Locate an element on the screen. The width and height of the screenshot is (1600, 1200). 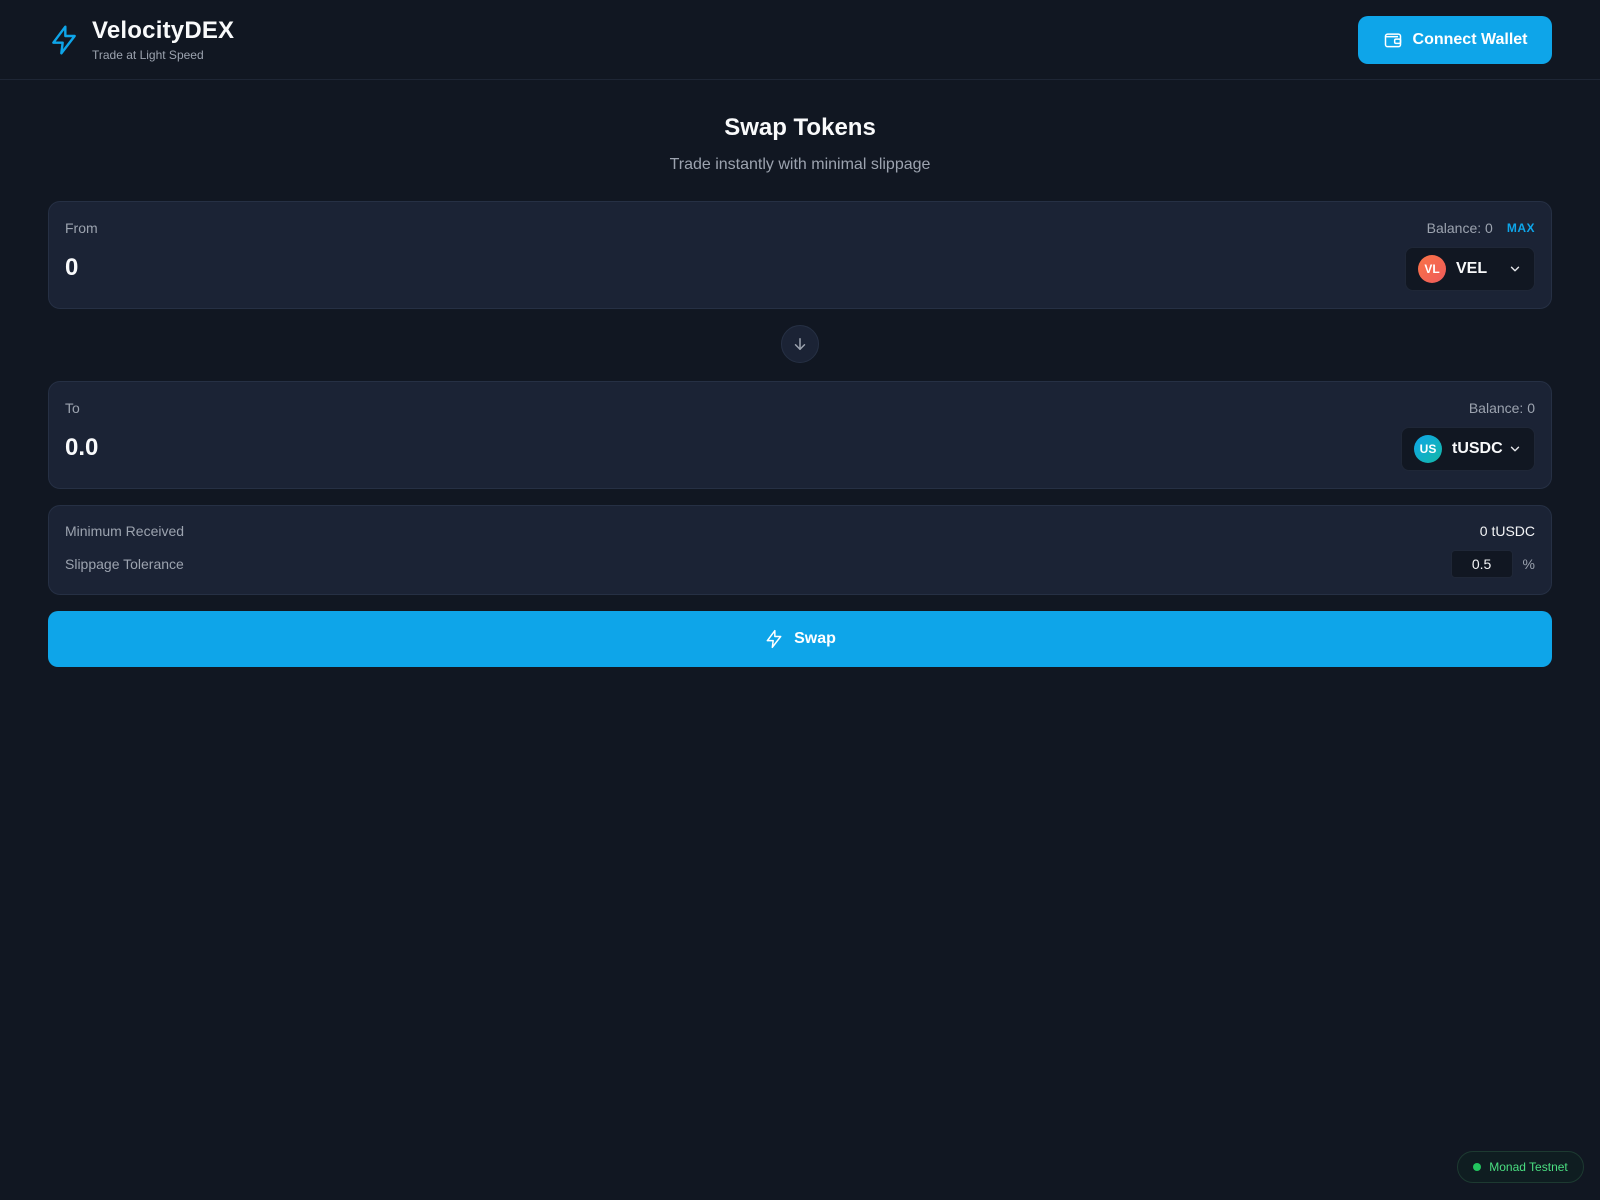
slippage-input is located at coordinates (1481, 564).